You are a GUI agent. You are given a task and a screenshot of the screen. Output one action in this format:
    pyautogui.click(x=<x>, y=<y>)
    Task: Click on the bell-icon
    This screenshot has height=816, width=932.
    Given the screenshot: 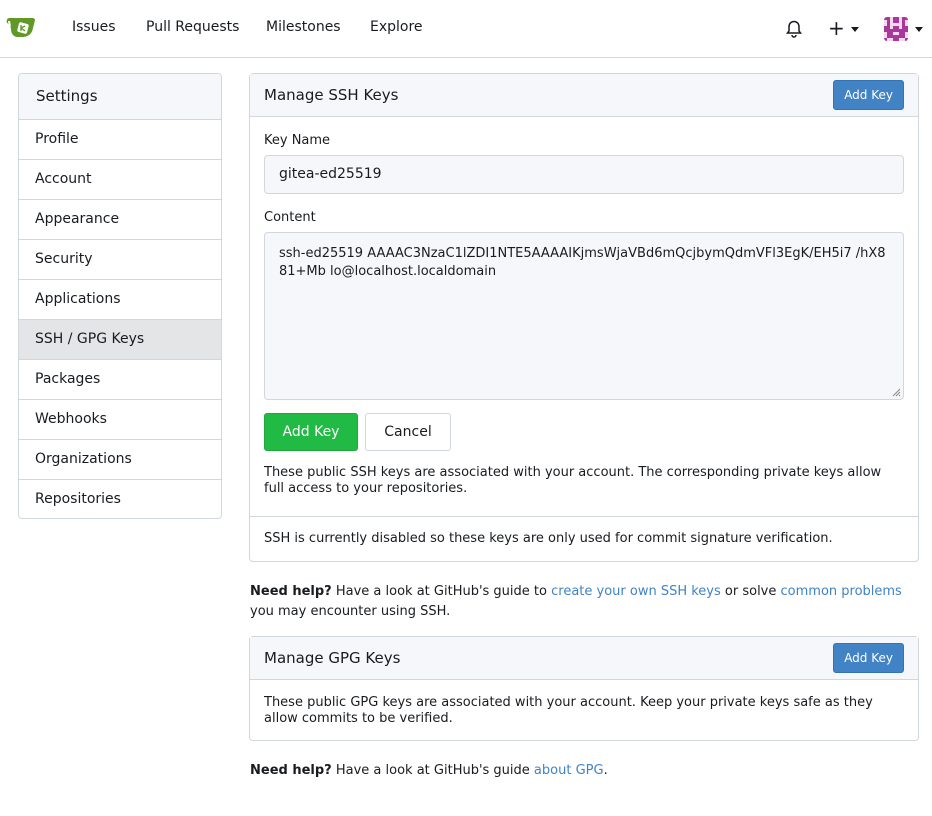 What is the action you would take?
    pyautogui.click(x=794, y=29)
    